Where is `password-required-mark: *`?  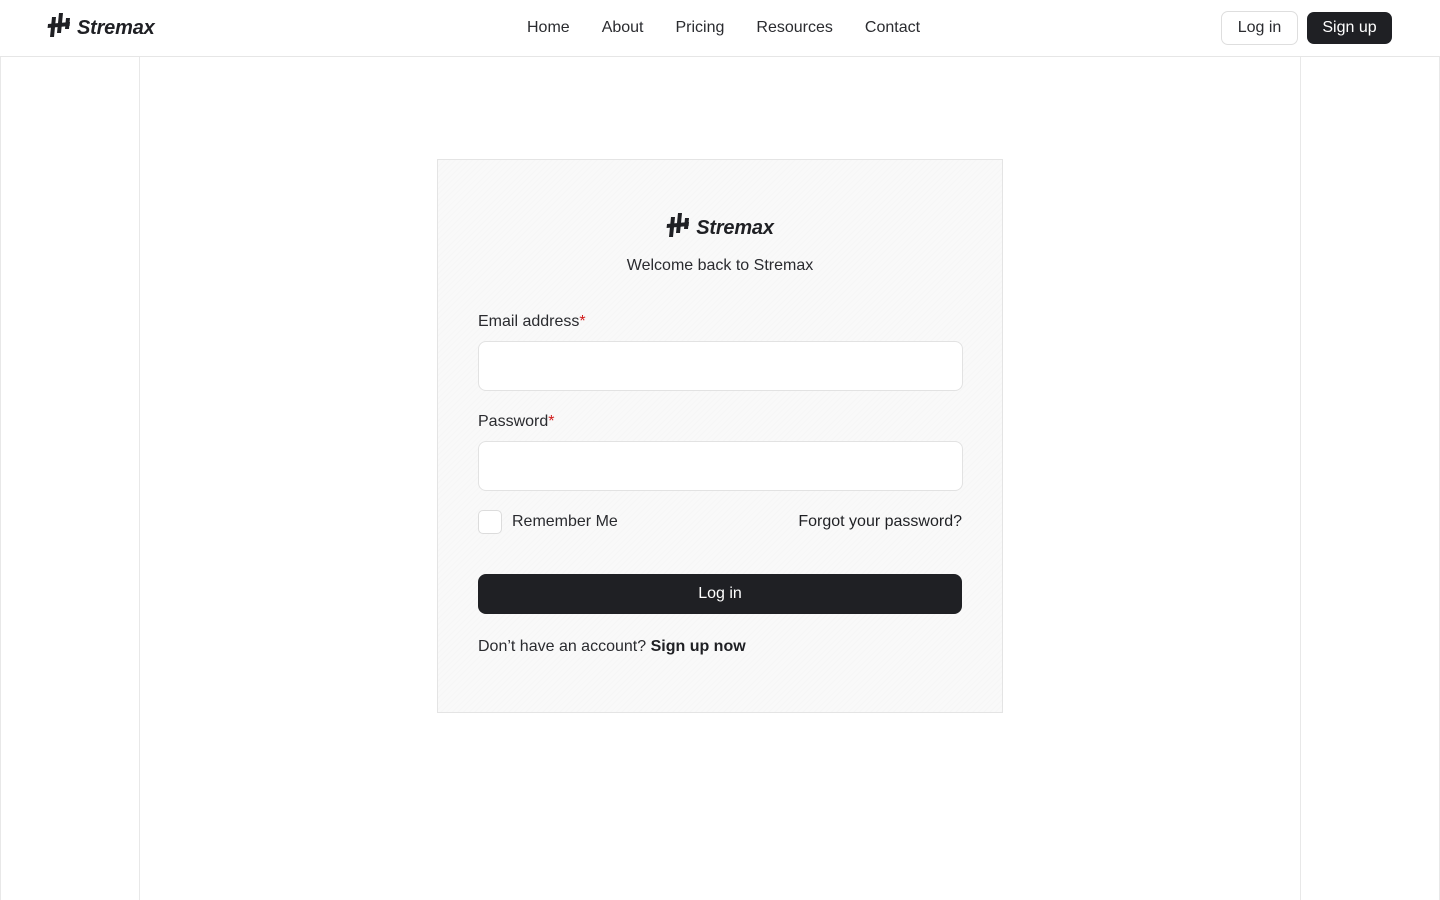
password-required-mark: * is located at coordinates (551, 421).